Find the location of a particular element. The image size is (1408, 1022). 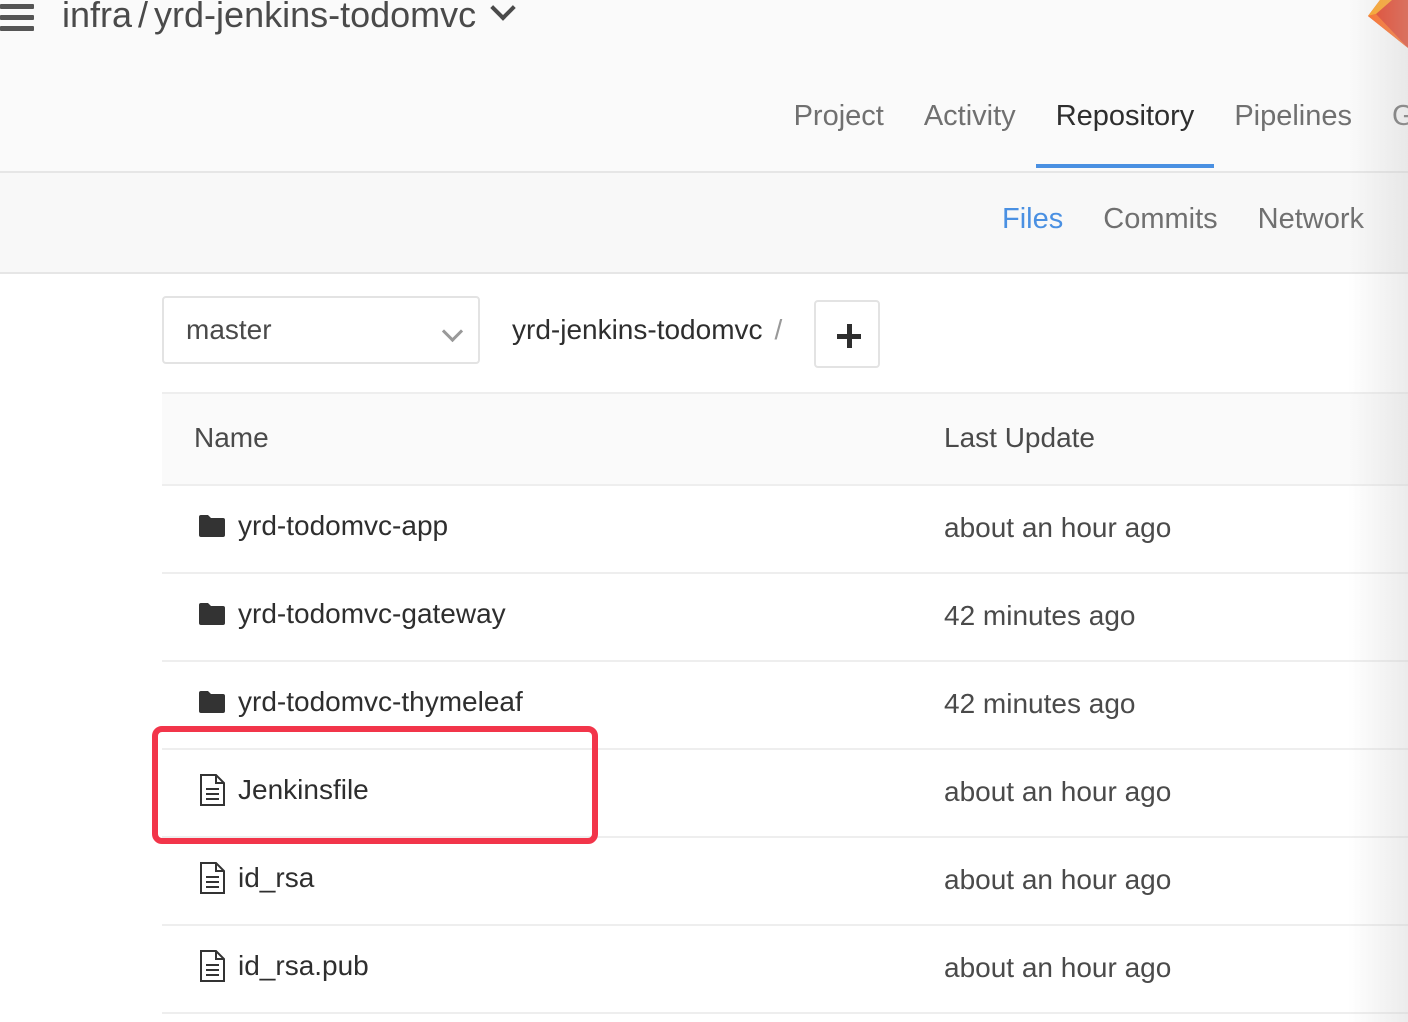

add-file-button is located at coordinates (847, 334).